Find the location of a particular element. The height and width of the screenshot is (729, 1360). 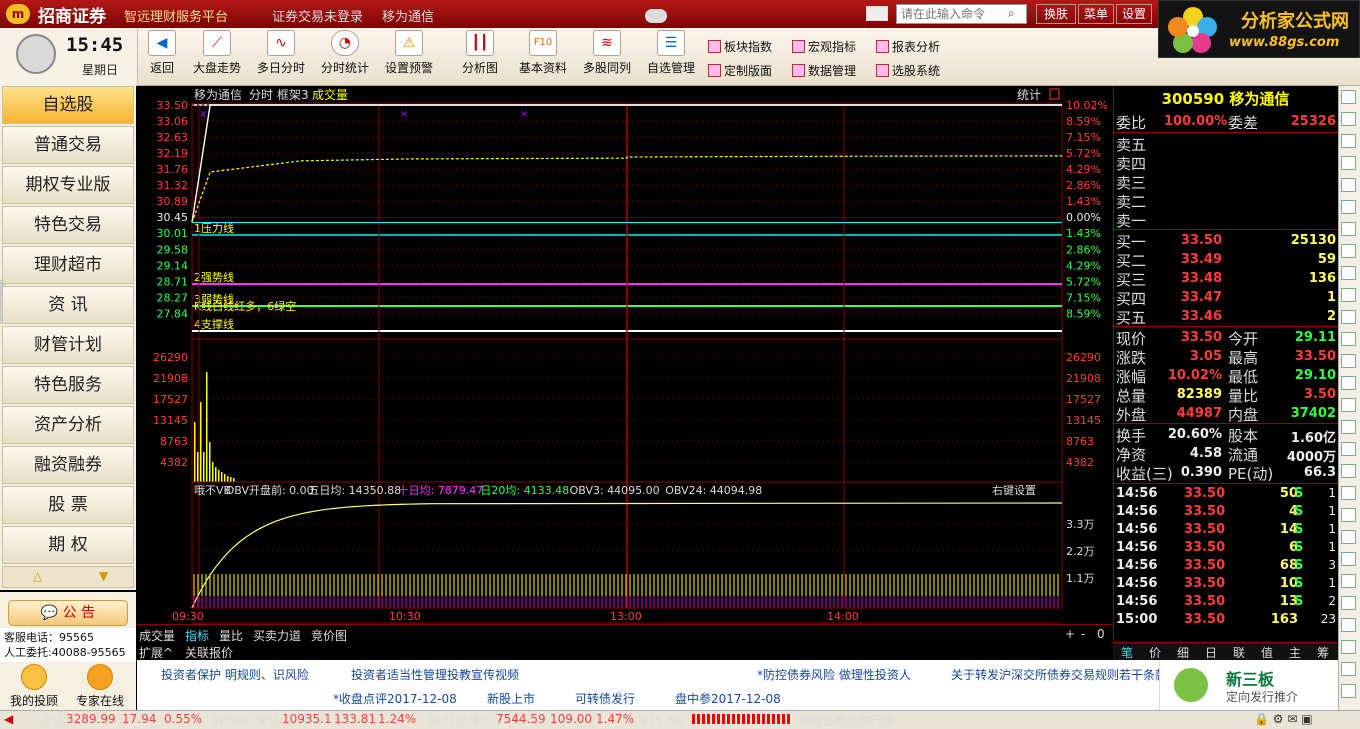

tick-volume: 163 is located at coordinates (1284, 619).